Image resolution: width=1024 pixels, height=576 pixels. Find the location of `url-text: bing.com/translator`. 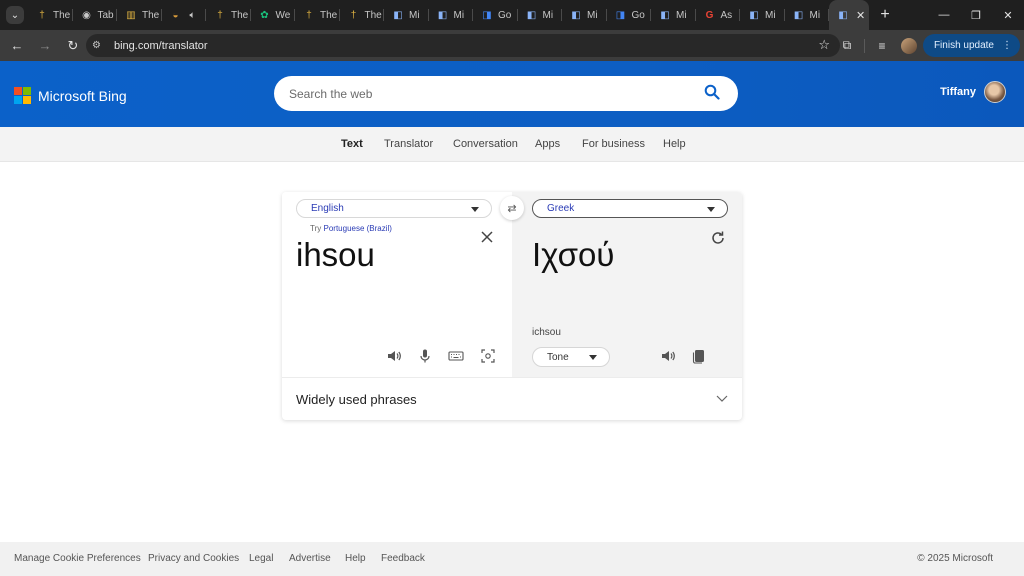

url-text: bing.com/translator is located at coordinates (161, 45).